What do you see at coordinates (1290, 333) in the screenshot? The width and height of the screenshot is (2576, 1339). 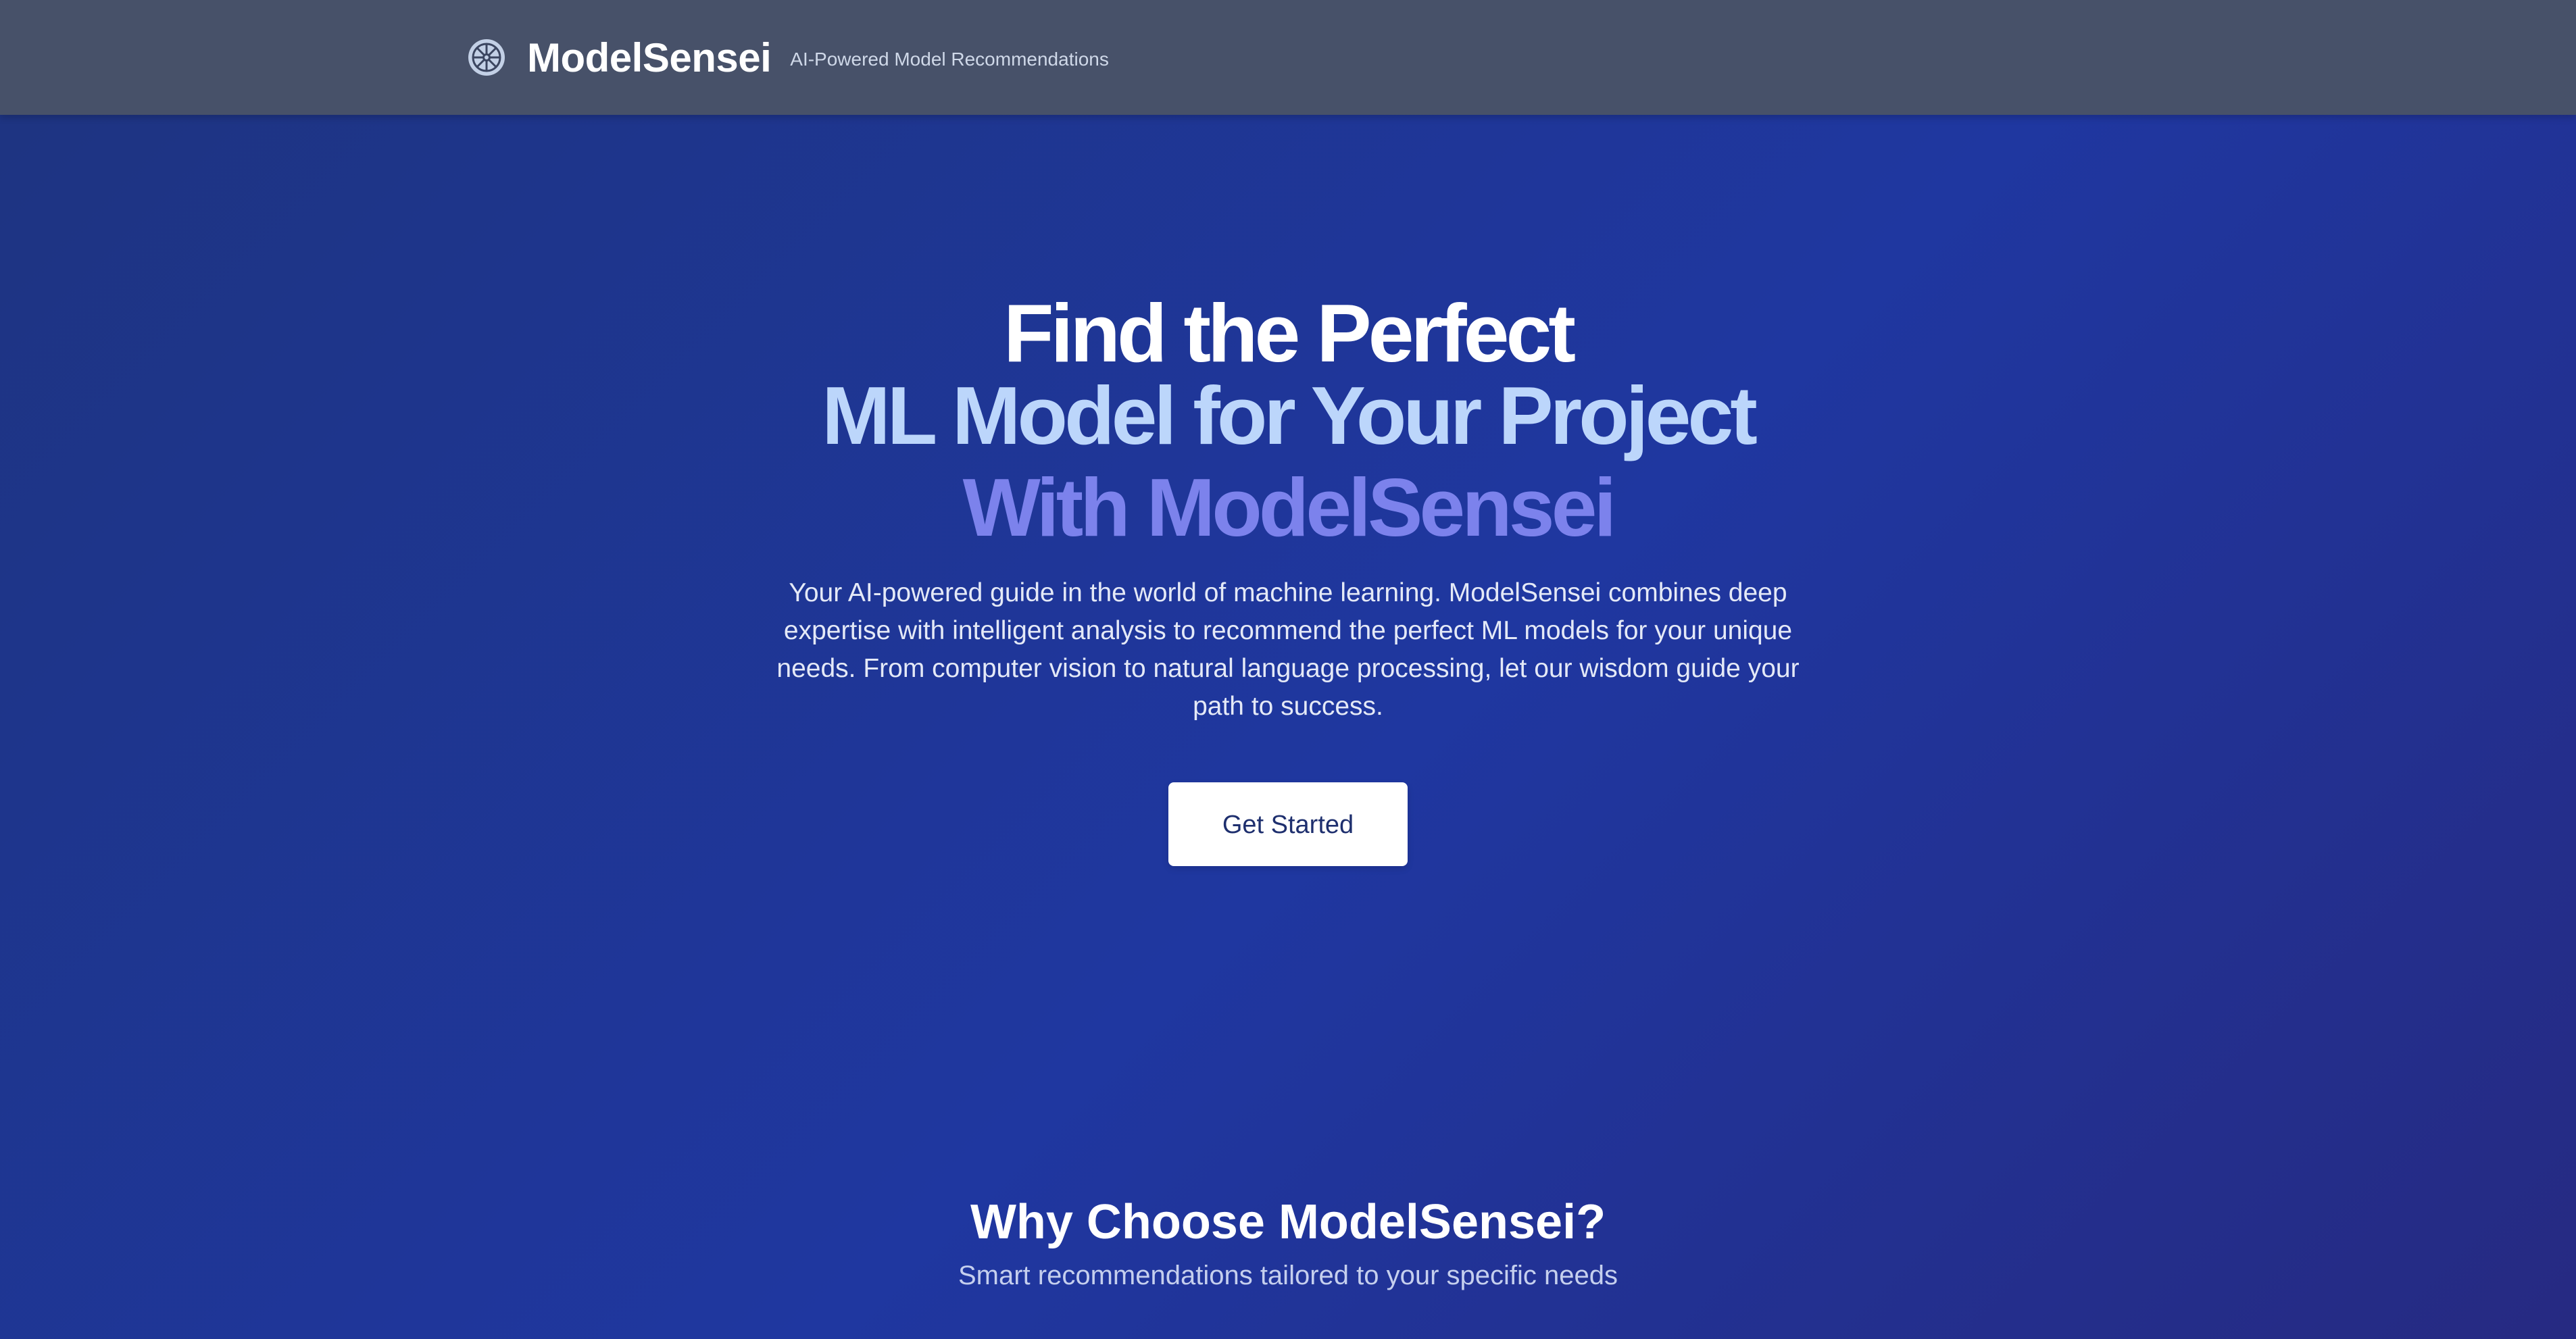 I see `hero-headline-line-1: Find the Perfect` at bounding box center [1290, 333].